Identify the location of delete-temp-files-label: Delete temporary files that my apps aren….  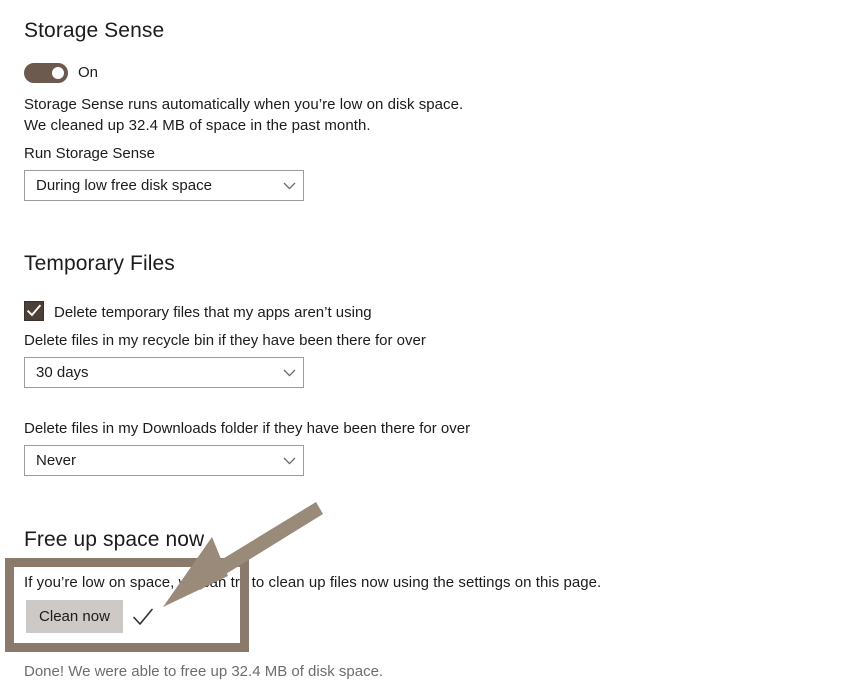
(213, 312).